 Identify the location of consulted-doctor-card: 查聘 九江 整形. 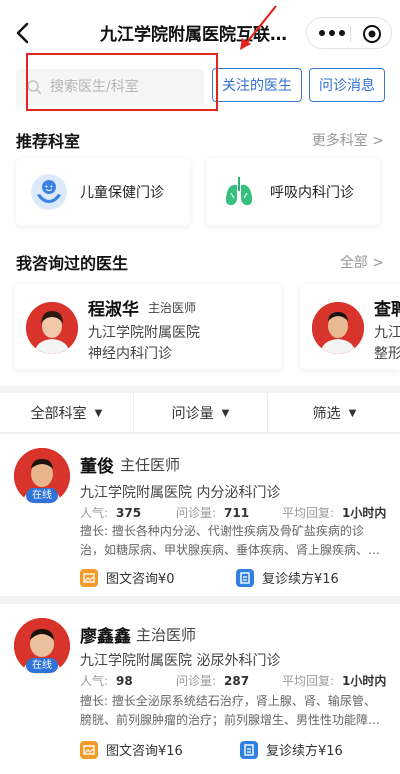
(350, 327).